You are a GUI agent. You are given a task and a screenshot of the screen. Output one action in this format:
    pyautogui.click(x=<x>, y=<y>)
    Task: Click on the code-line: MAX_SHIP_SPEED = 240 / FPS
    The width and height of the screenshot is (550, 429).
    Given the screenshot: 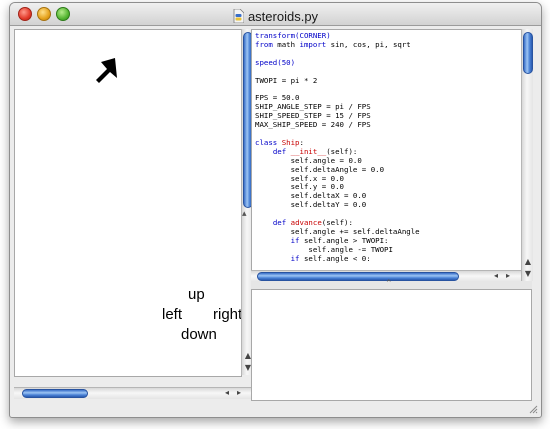 What is the action you would take?
    pyautogui.click(x=337, y=125)
    